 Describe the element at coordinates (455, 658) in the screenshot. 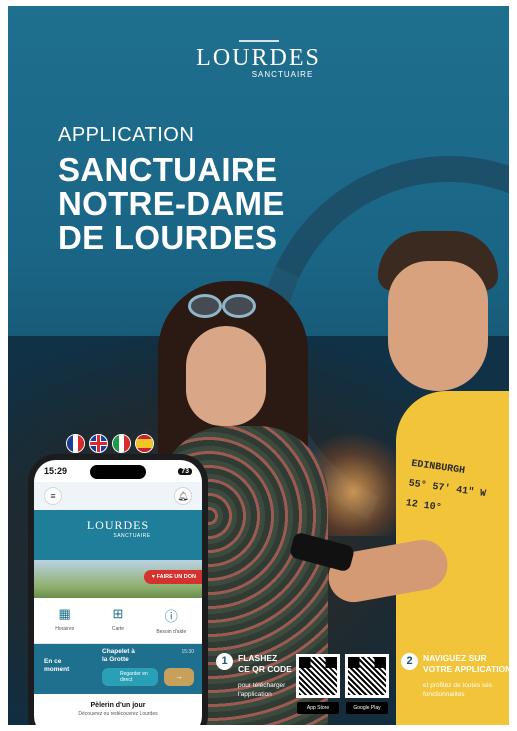

I see `step-heading-line: NAVIGUEZ SUR` at that location.